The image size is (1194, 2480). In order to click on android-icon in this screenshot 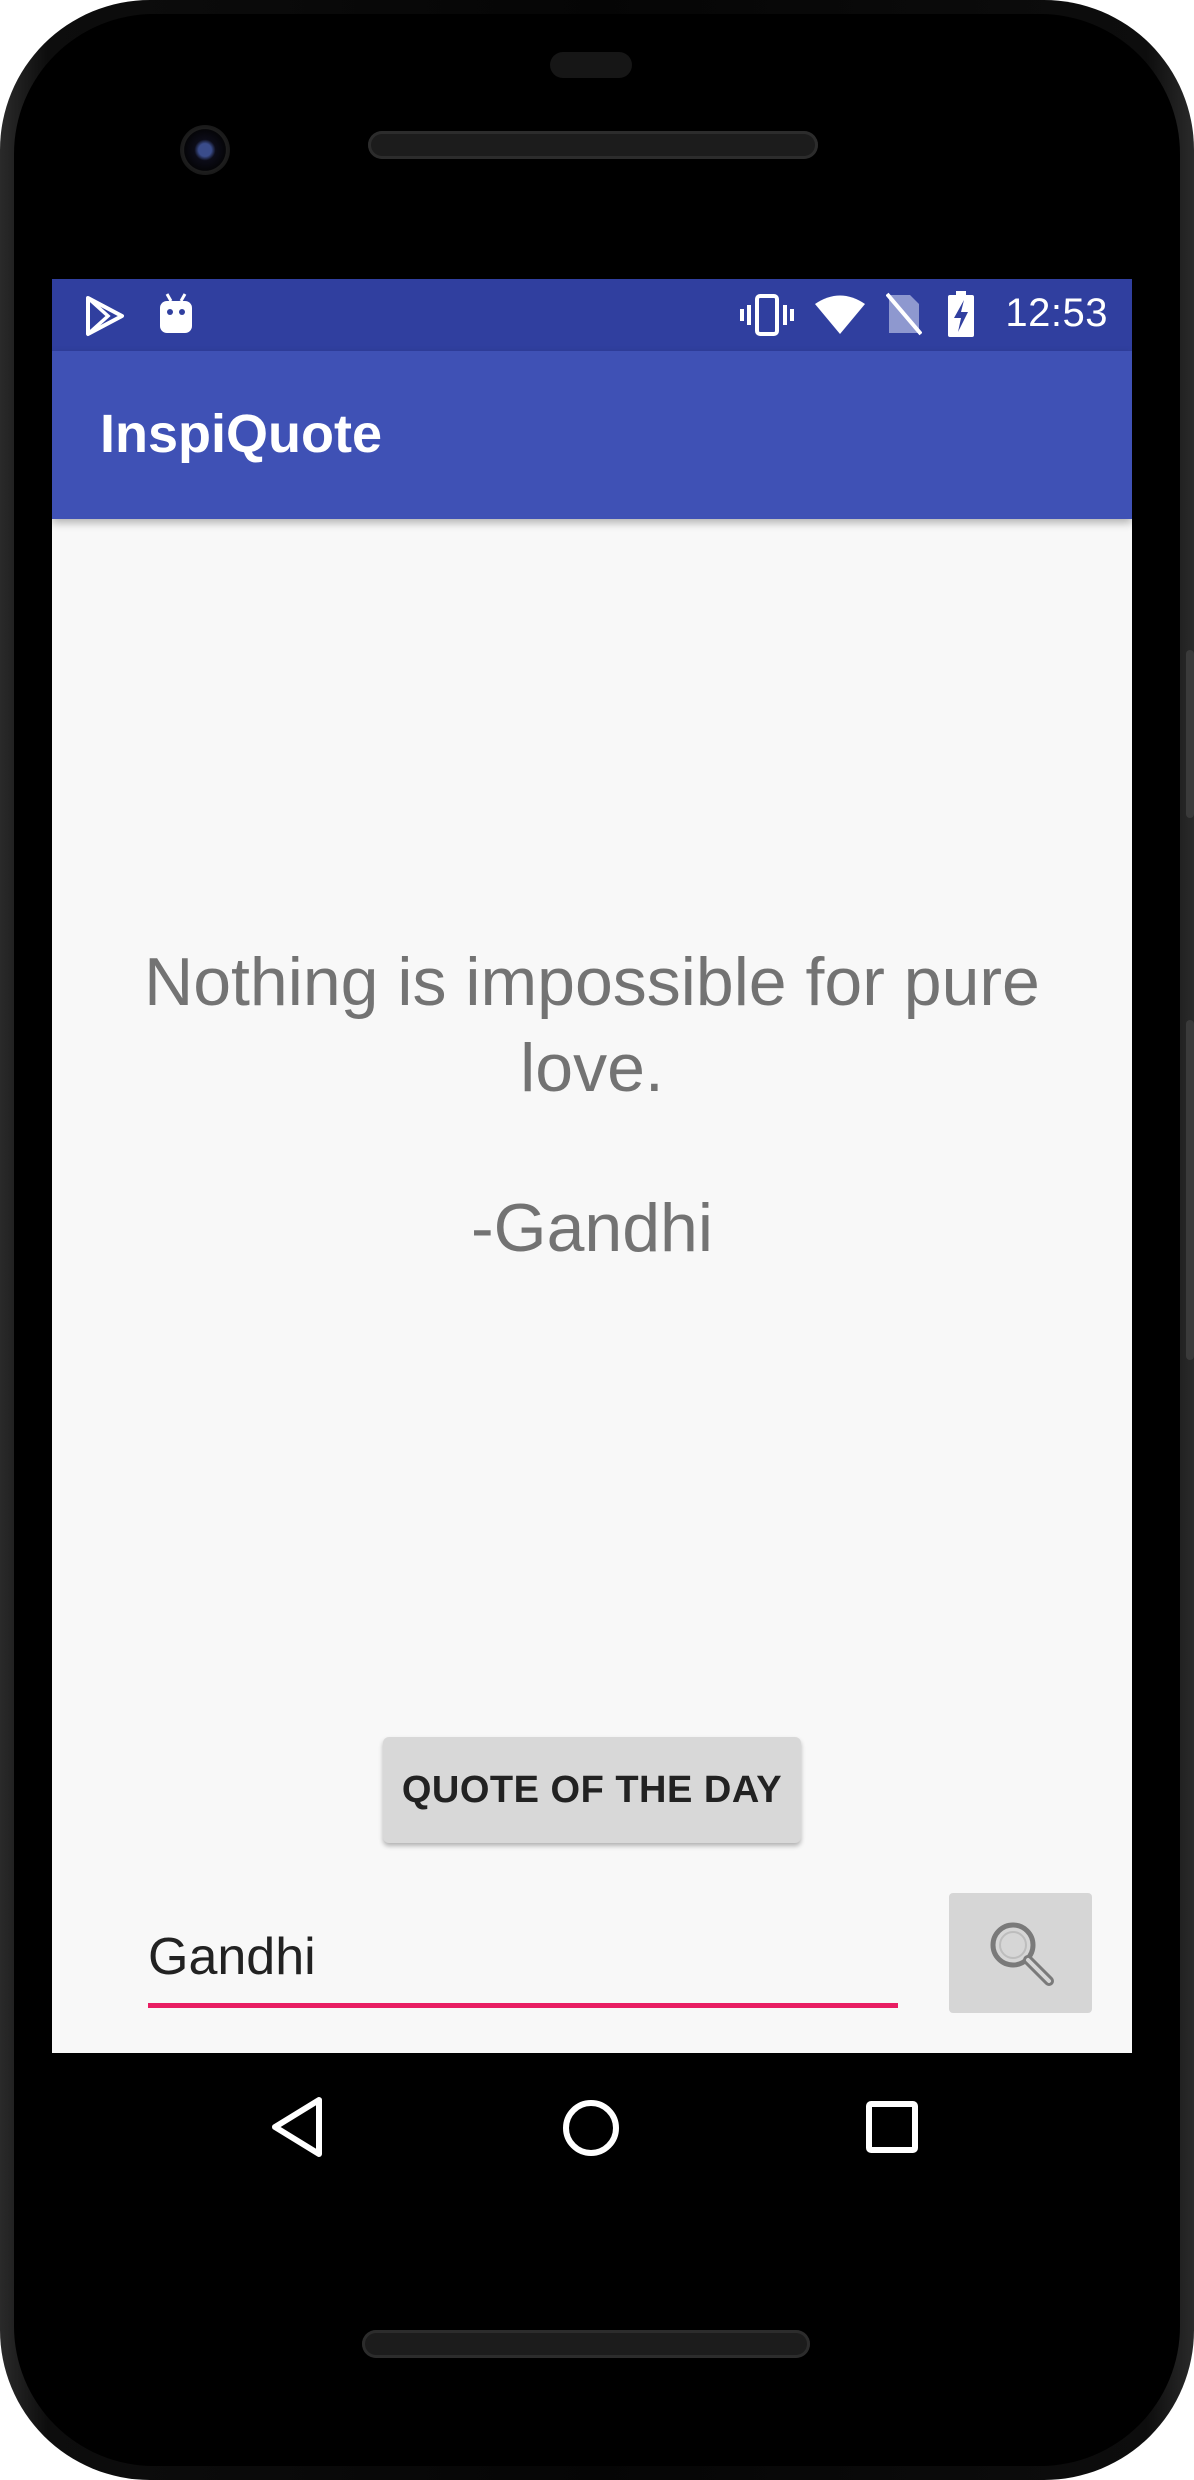, I will do `click(176, 313)`.